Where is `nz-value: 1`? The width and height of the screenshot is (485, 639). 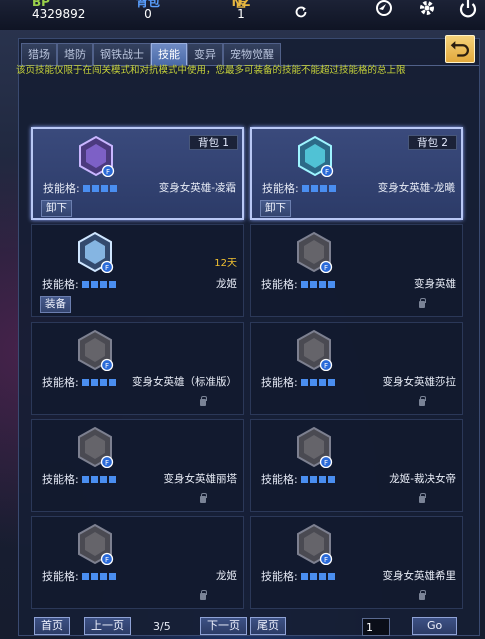 nz-value: 1 is located at coordinates (241, 14).